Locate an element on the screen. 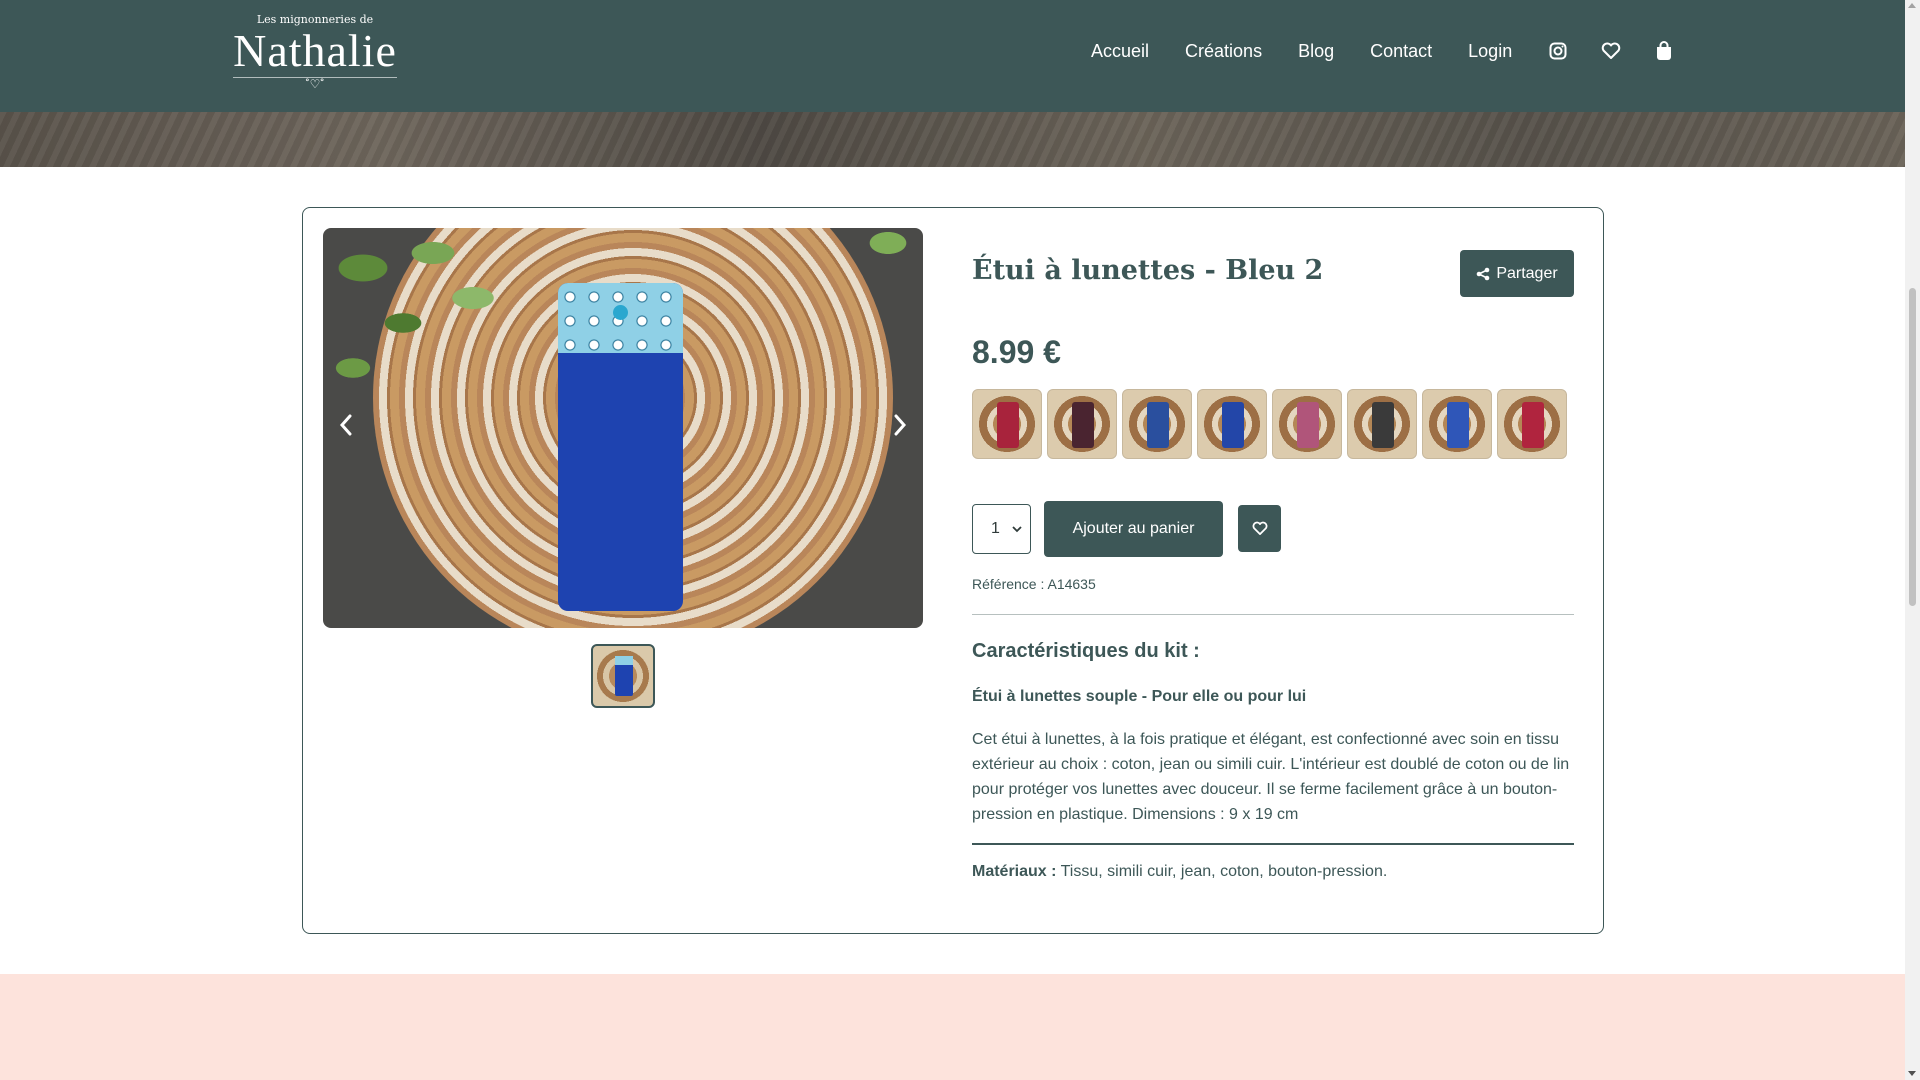 This screenshot has height=1080, width=1920. quantity-select: 1 is located at coordinates (1001, 529).